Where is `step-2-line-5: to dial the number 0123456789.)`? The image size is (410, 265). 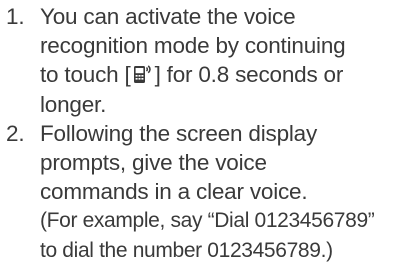
step-2-line-5: to dial the number 0123456789.) is located at coordinates (186, 250).